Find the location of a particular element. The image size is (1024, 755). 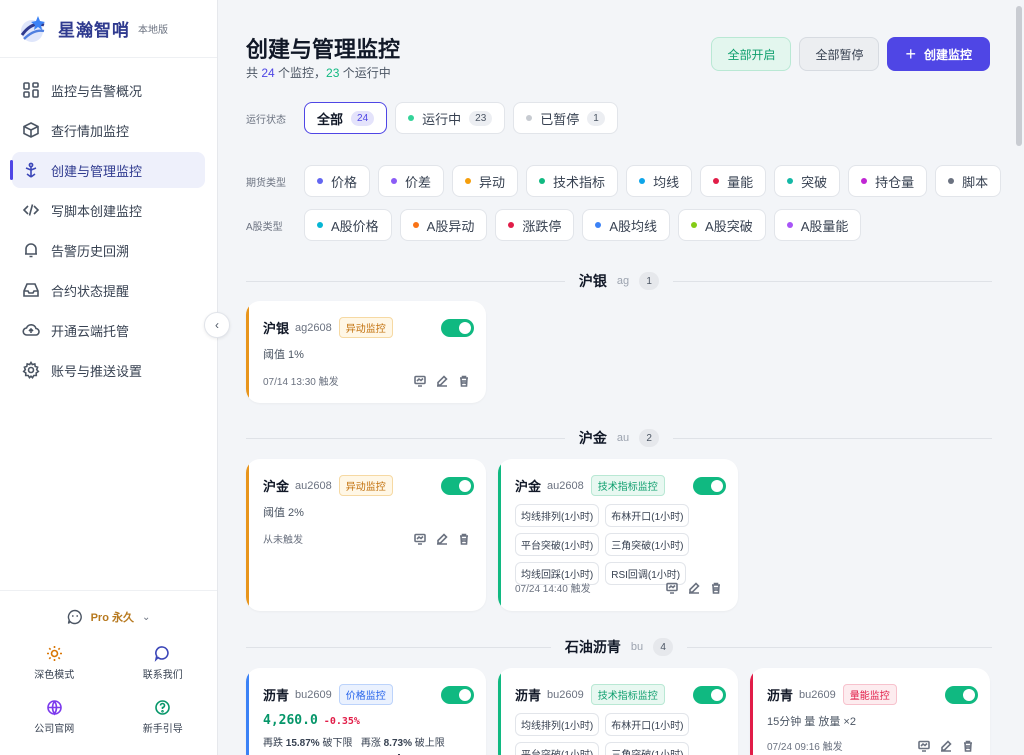

filter-futures-type-0: 价格 is located at coordinates (337, 181).